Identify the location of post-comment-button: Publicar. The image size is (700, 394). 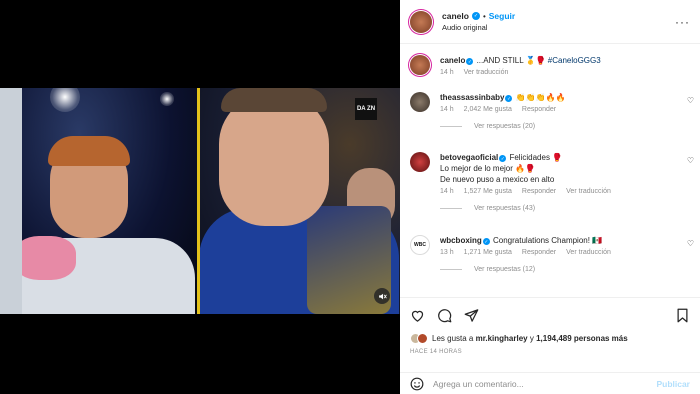
(673, 384).